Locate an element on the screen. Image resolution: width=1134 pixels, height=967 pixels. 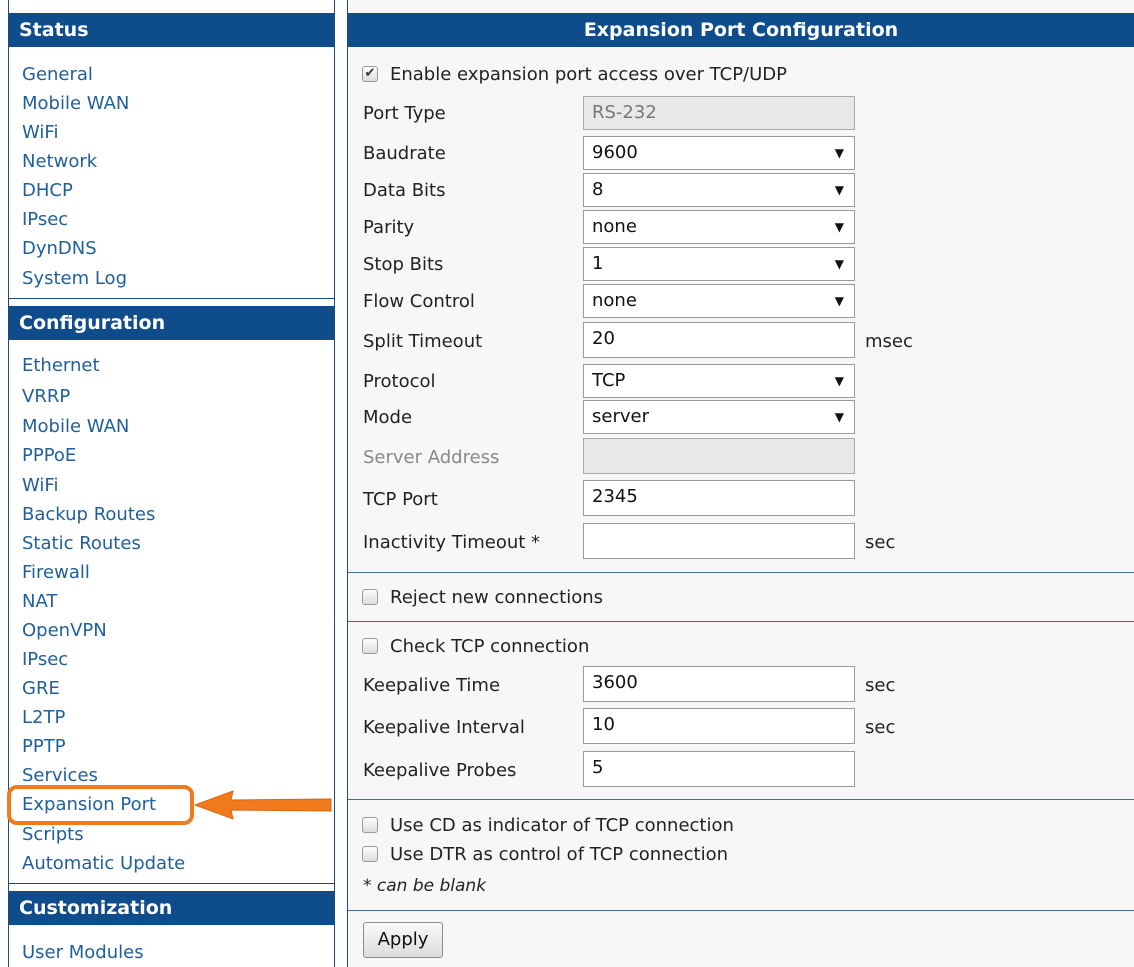
status-section-title: Status is located at coordinates (171, 30).